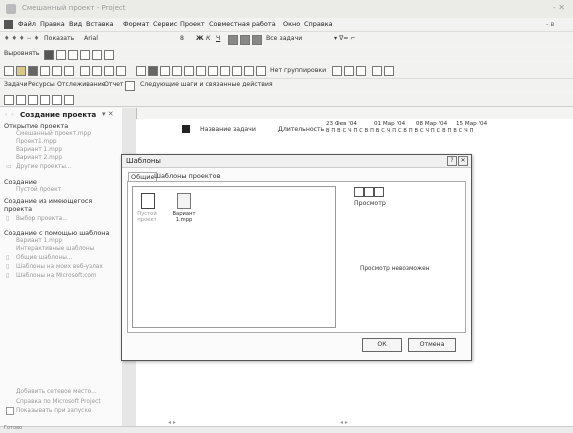 Image resolution: width=573 pixels, height=433 pixels. I want to click on autofilter-icon: ▾ ∇= ⌐, so click(345, 38).